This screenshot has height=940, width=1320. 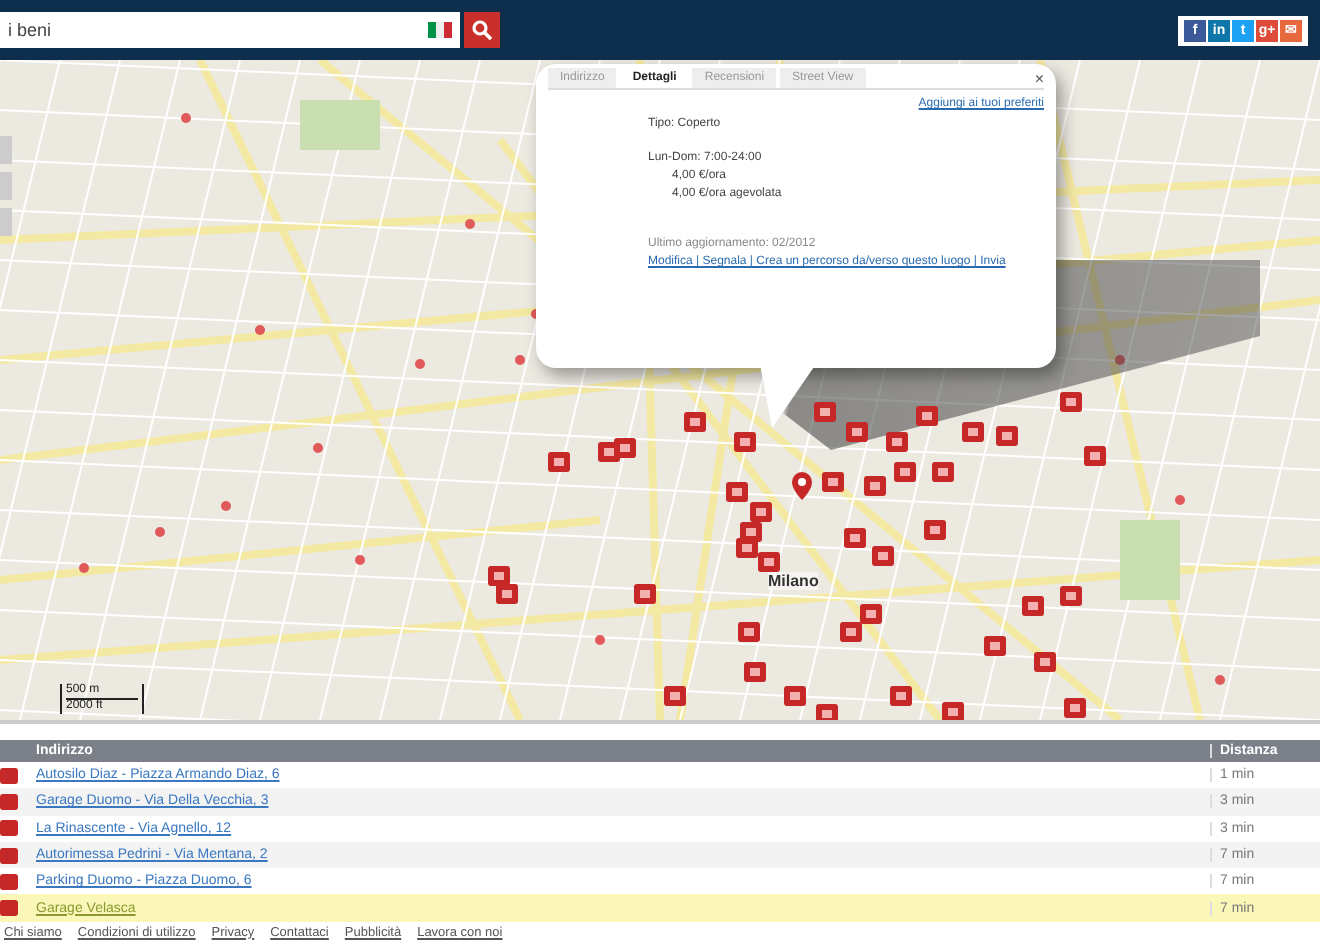 I want to click on city-label: Milano, so click(x=793, y=581).